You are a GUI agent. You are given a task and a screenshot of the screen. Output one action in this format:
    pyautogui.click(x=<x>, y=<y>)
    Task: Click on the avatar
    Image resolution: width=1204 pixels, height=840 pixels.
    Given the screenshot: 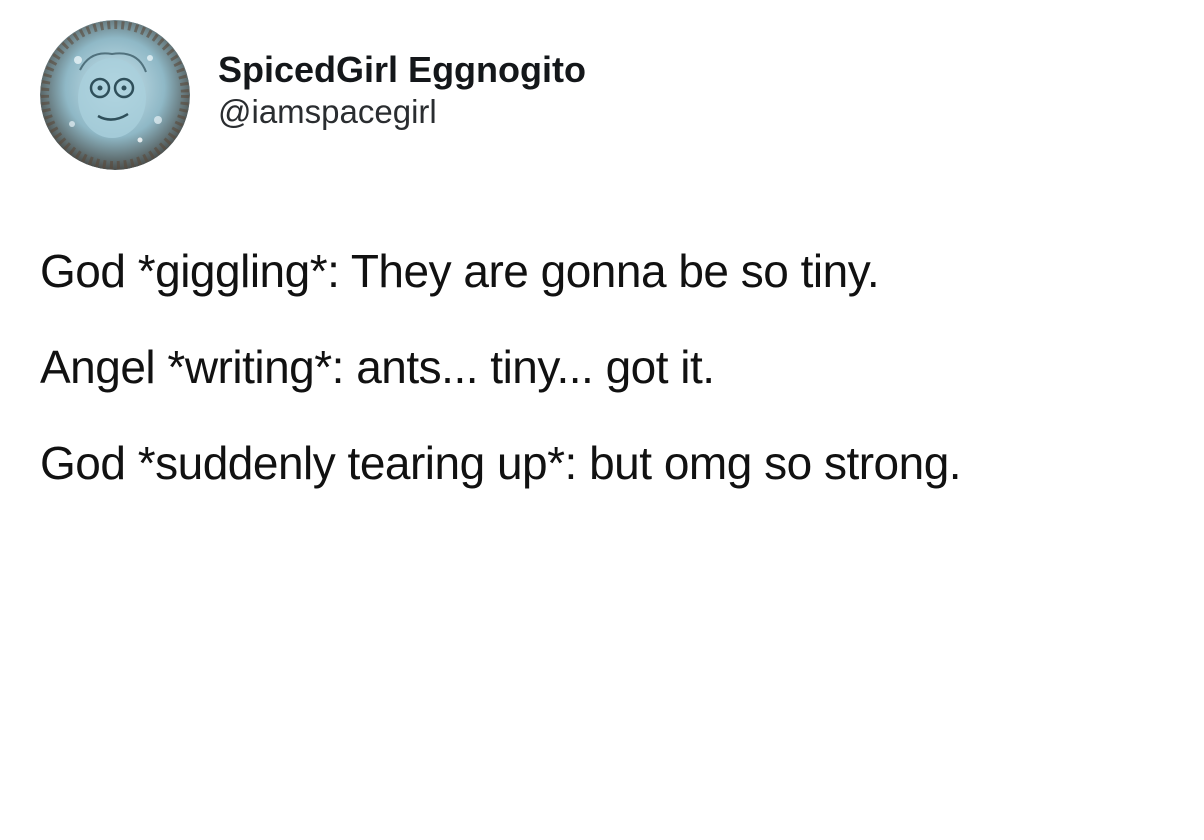 What is the action you would take?
    pyautogui.click(x=115, y=95)
    